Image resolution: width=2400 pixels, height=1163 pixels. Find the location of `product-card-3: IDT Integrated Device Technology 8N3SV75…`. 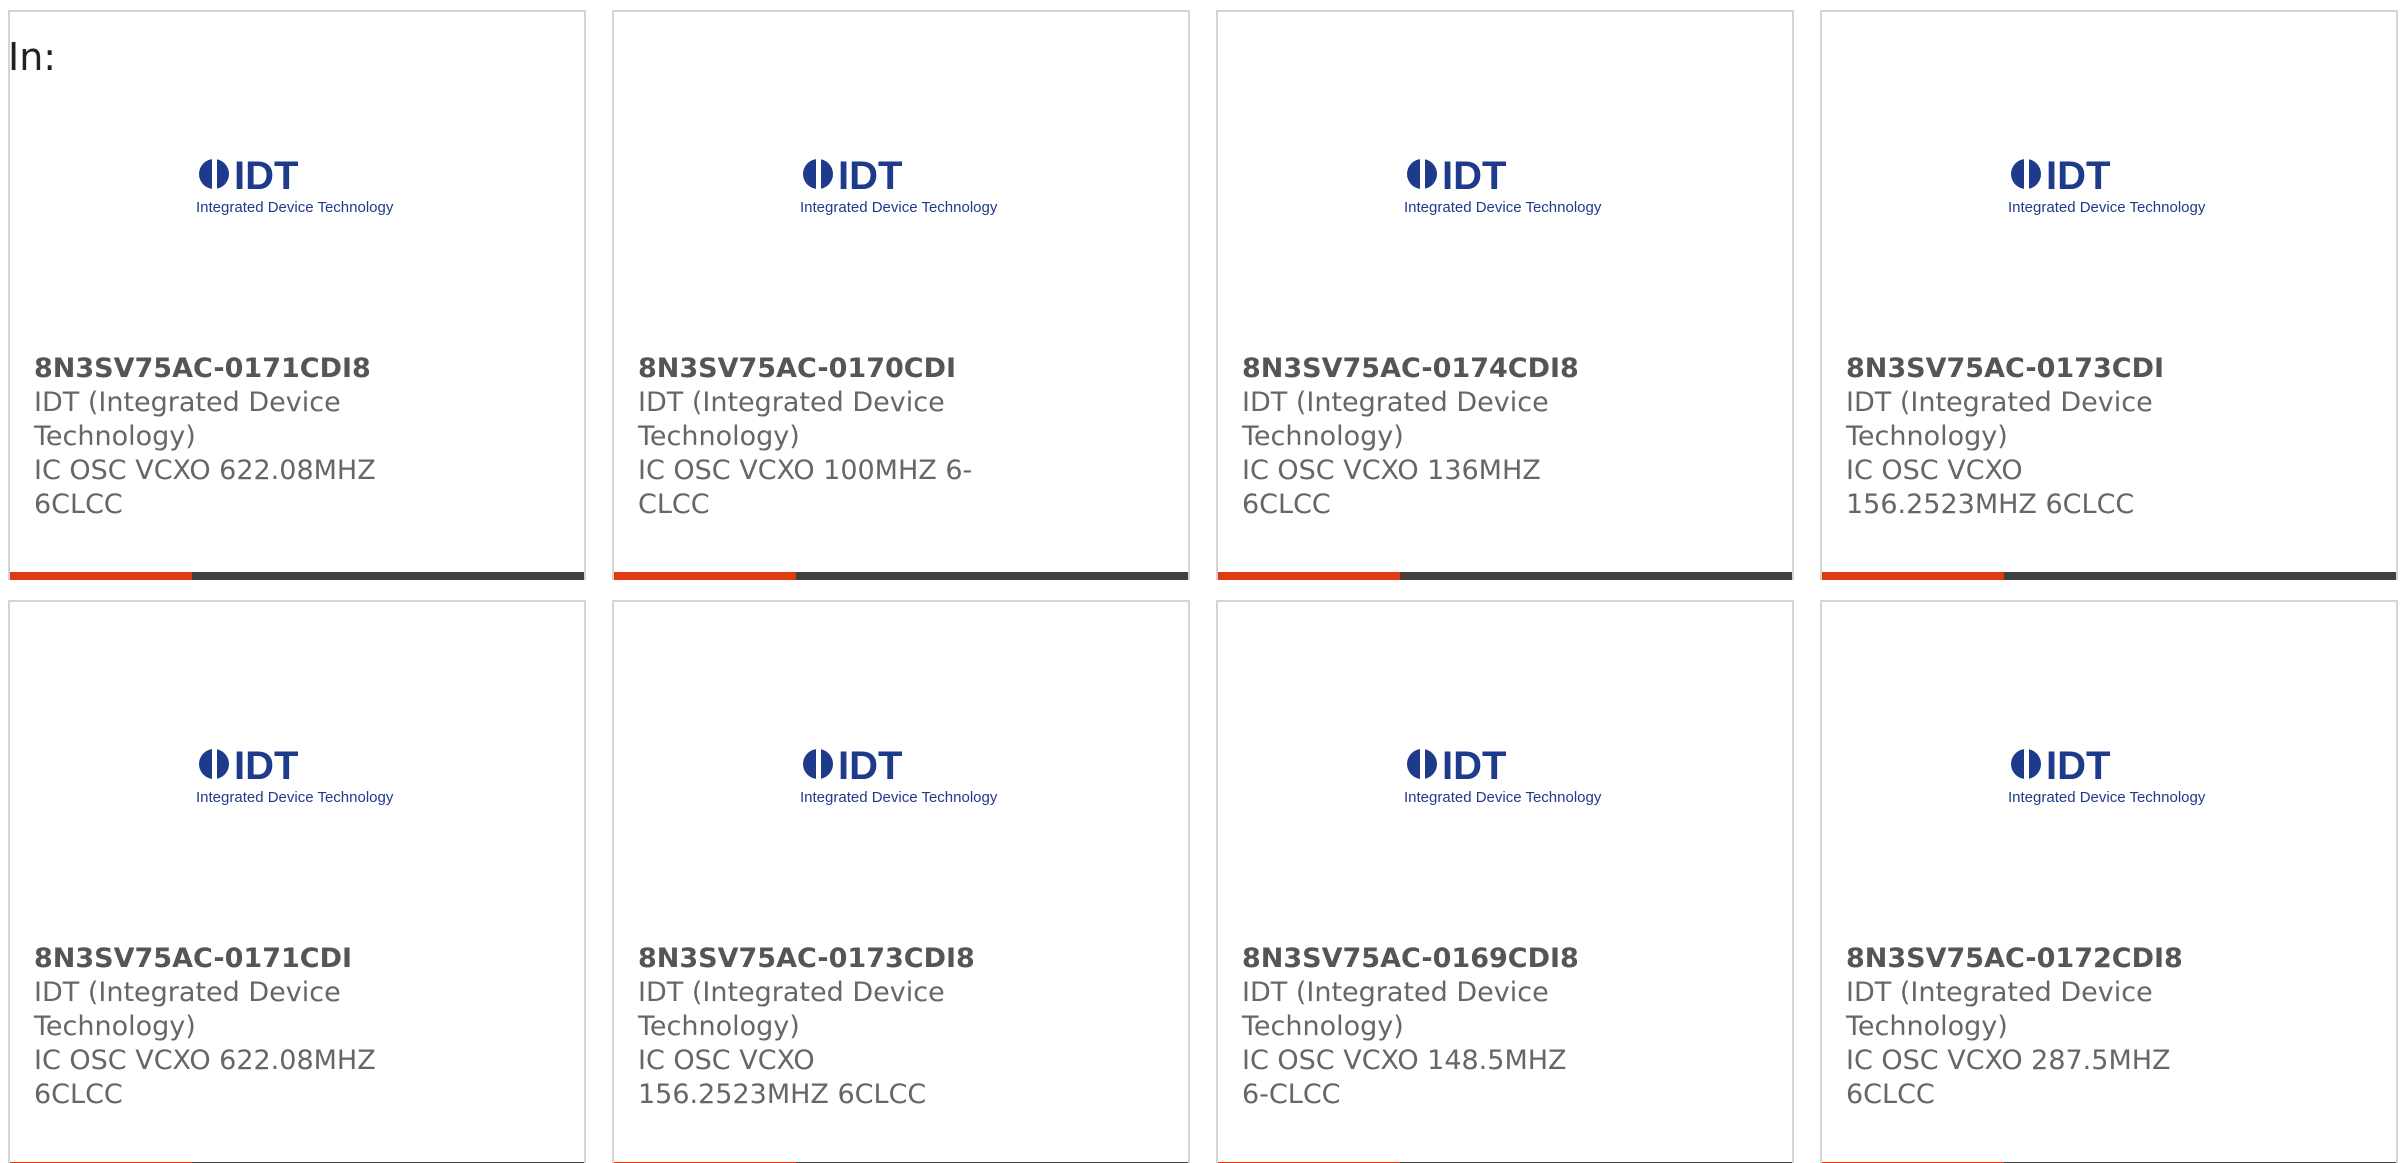

product-card-3: IDT Integrated Device Technology 8N3SV75… is located at coordinates (1505, 295).